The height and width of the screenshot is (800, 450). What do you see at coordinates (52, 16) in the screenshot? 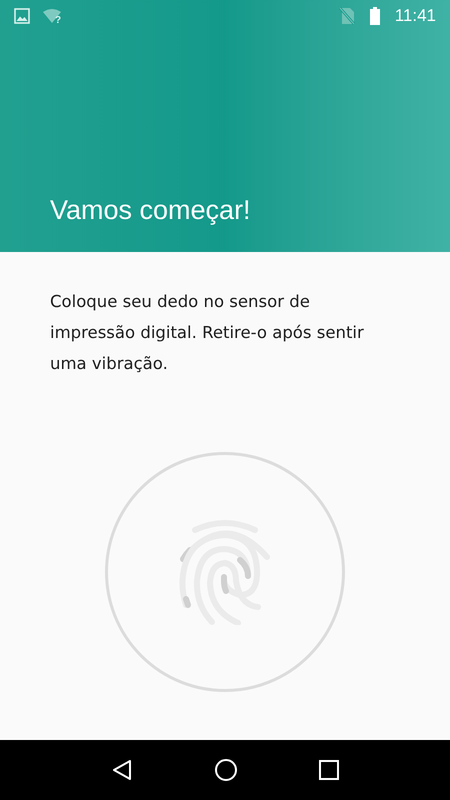
I see `wifi-icon` at bounding box center [52, 16].